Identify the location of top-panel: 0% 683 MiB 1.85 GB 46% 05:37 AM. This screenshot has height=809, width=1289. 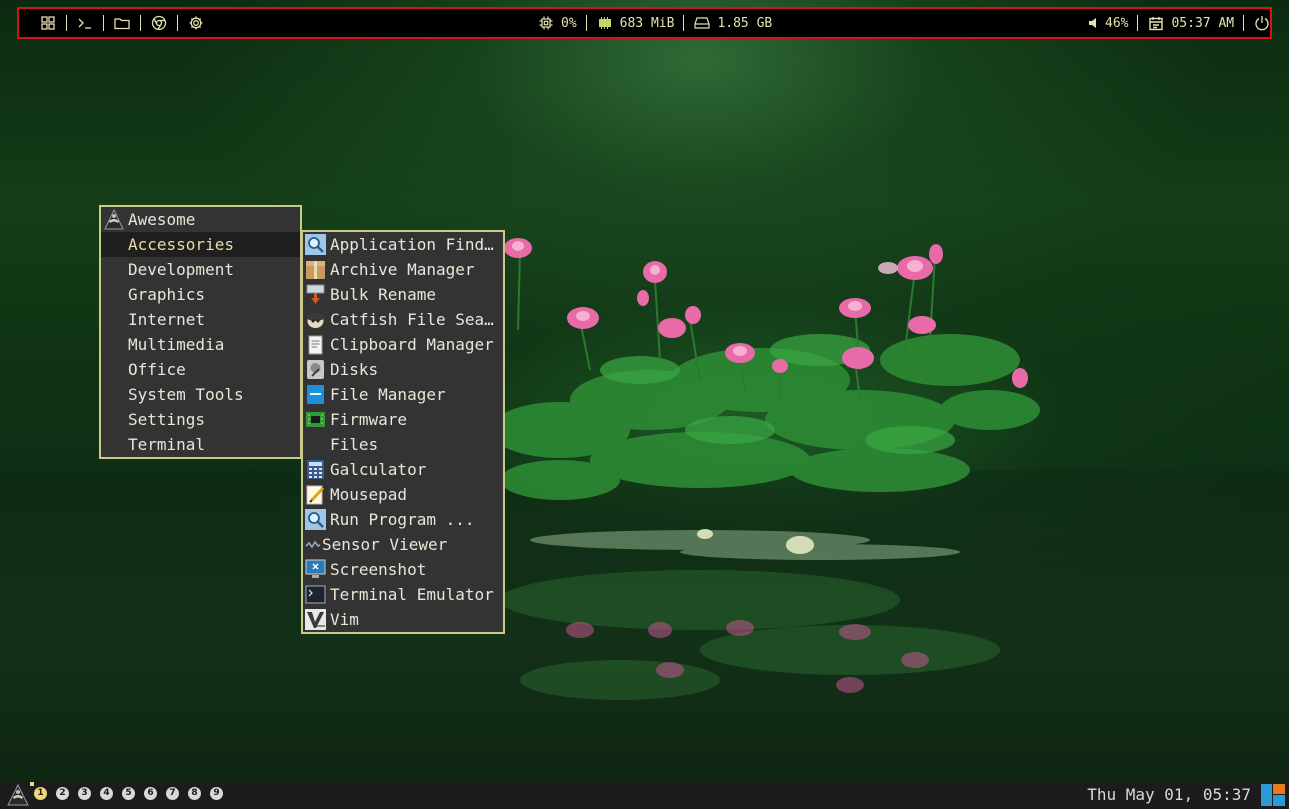
(644, 23).